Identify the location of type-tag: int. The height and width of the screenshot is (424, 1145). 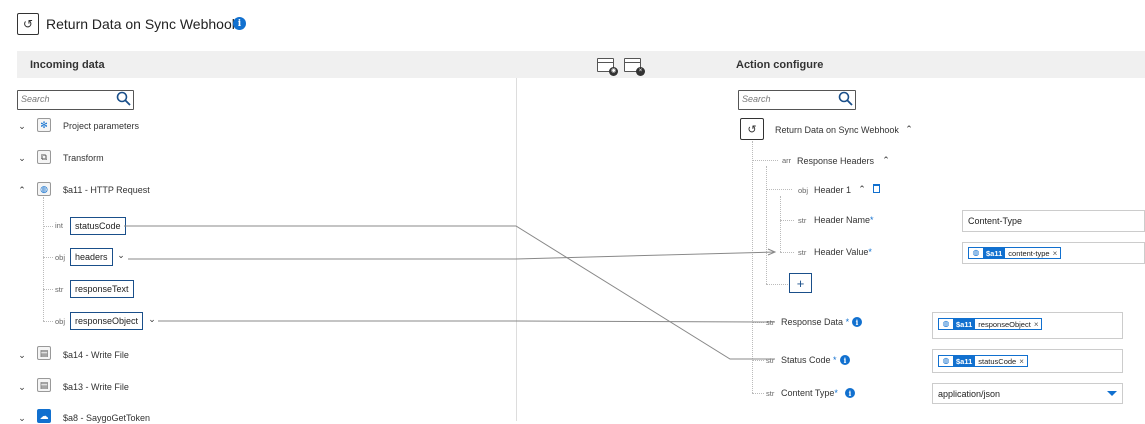
(59, 225).